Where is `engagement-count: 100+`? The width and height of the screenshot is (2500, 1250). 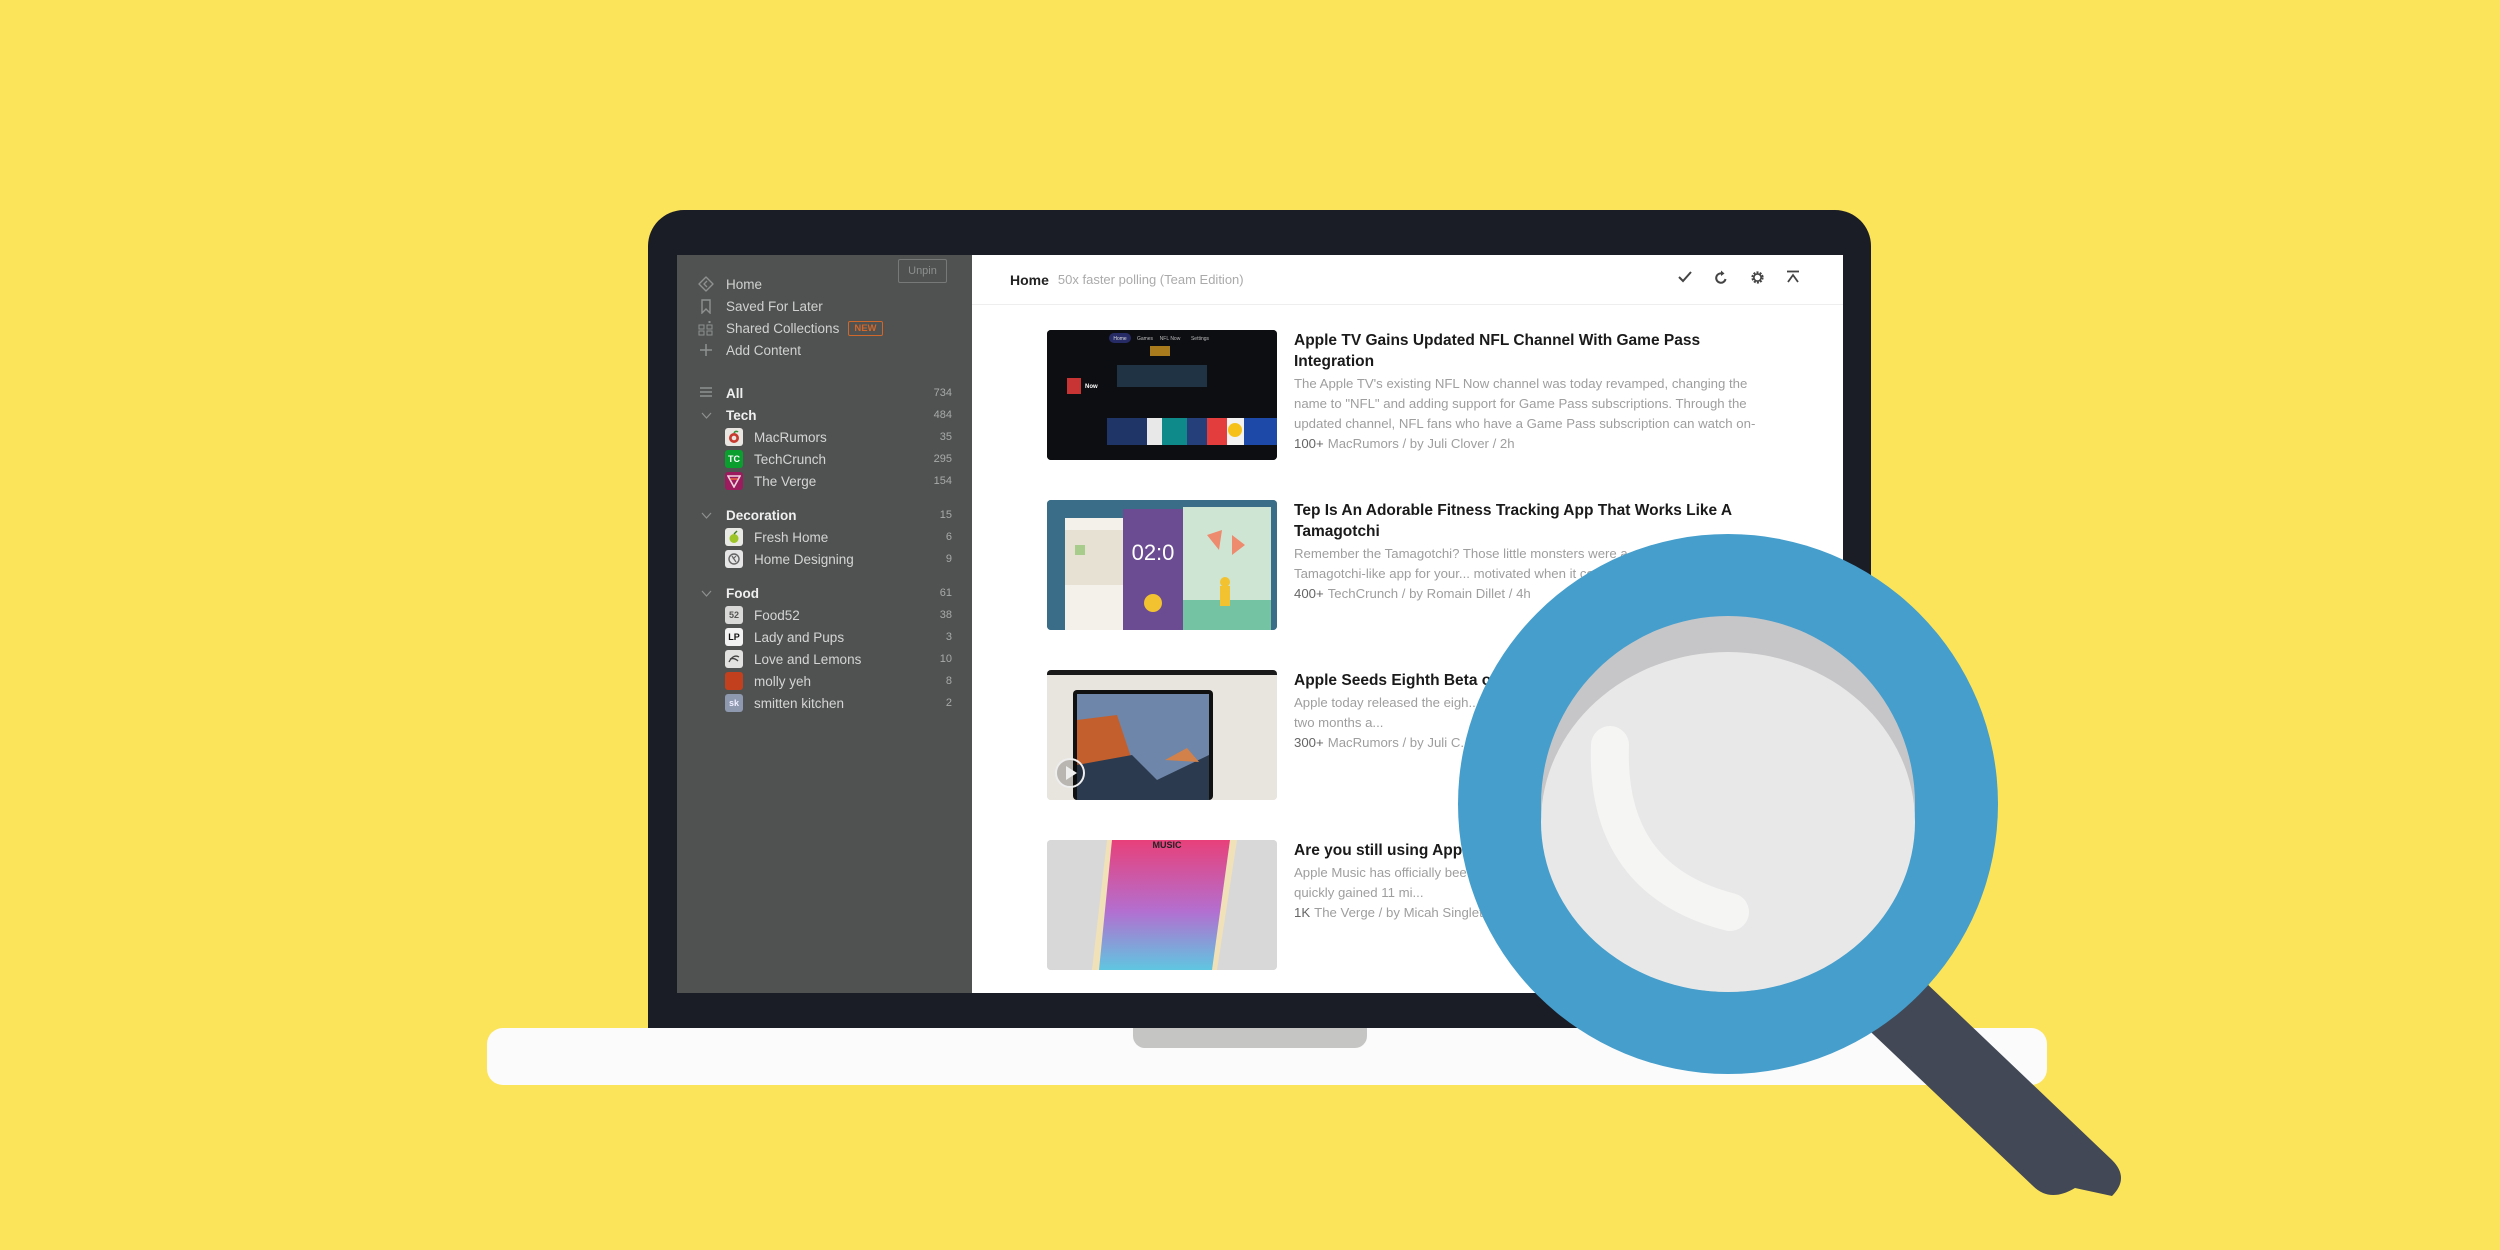
engagement-count: 100+ is located at coordinates (1309, 443).